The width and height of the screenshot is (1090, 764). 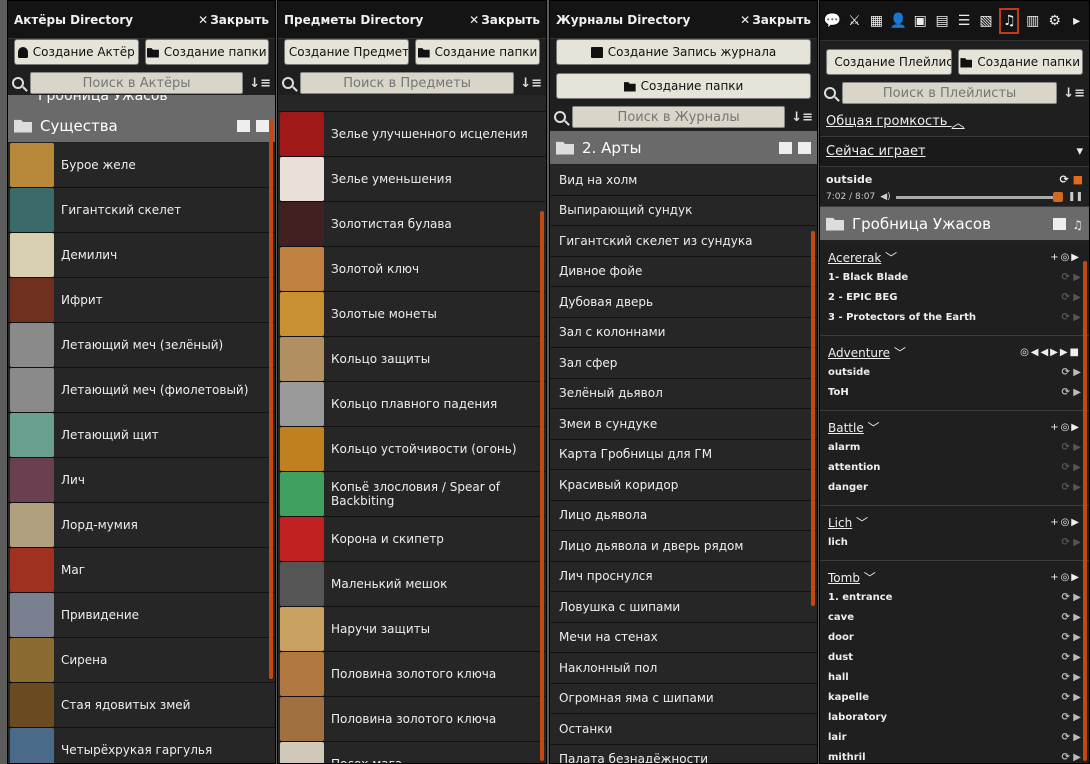 What do you see at coordinates (1009, 20) in the screenshot?
I see `playlists-icon: ♫` at bounding box center [1009, 20].